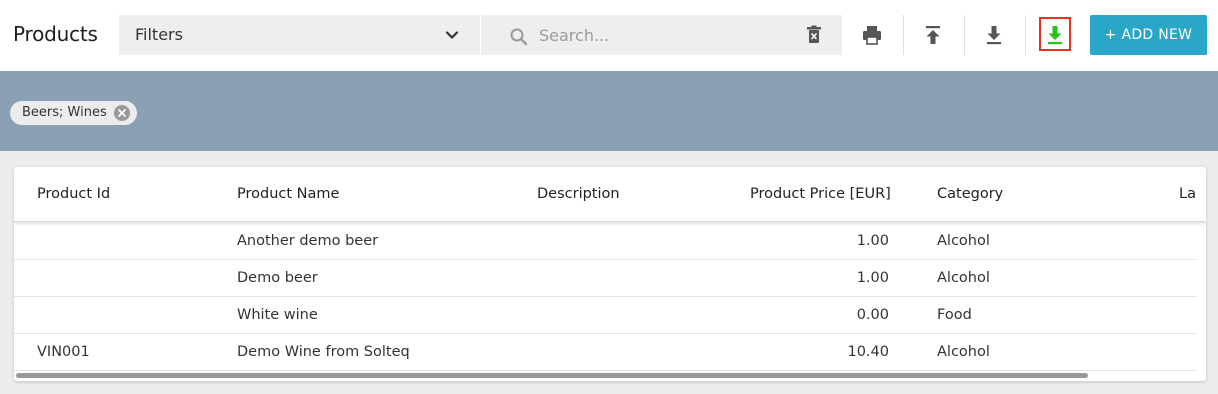 The width and height of the screenshot is (1218, 394). I want to click on upload-button, so click(933, 35).